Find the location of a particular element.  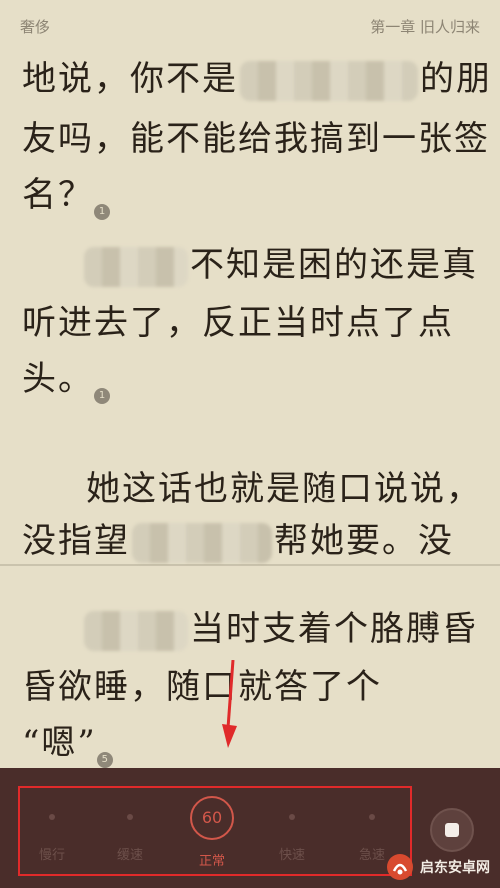

tts-control-bar: 慢行 缓速 60 正常 快速 急速 启东安卓网 is located at coordinates (250, 828).